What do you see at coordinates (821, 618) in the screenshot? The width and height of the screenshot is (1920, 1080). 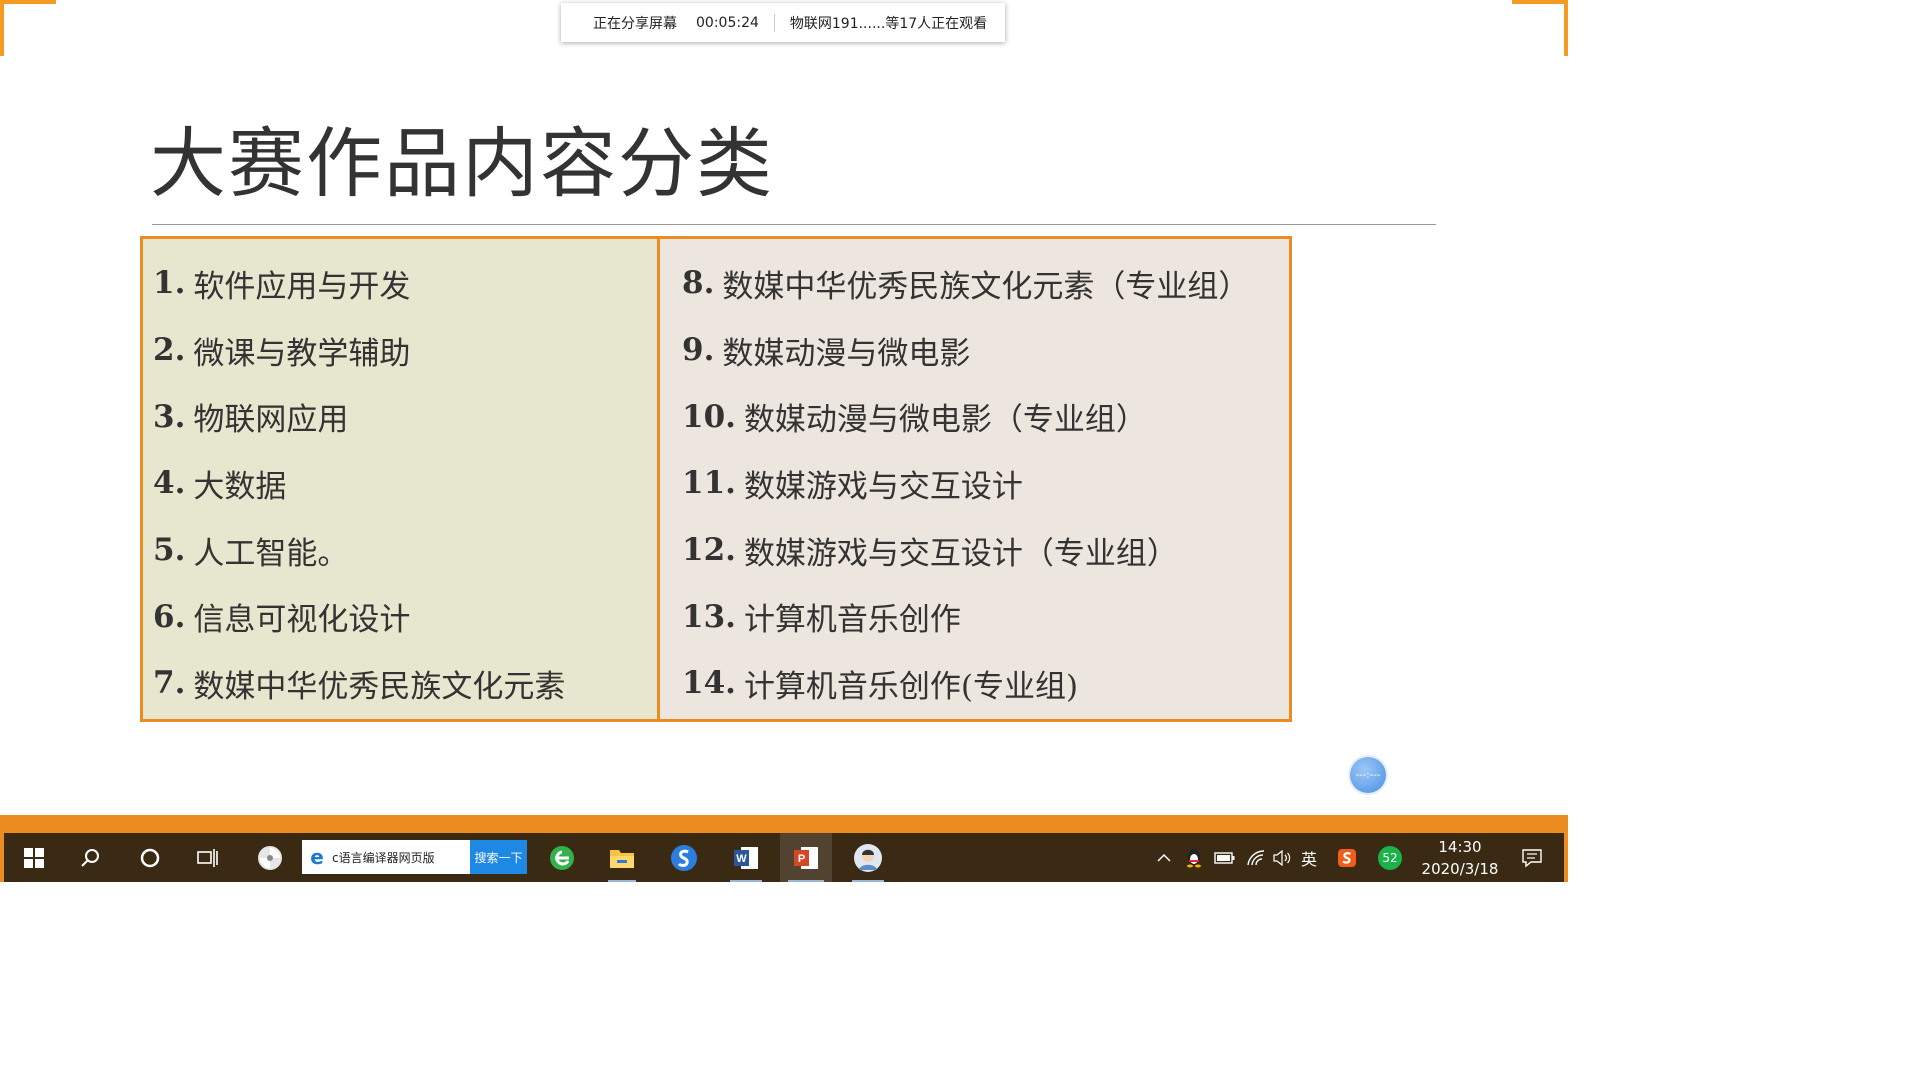 I see `category-item: 13. 计算机音乐创作` at bounding box center [821, 618].